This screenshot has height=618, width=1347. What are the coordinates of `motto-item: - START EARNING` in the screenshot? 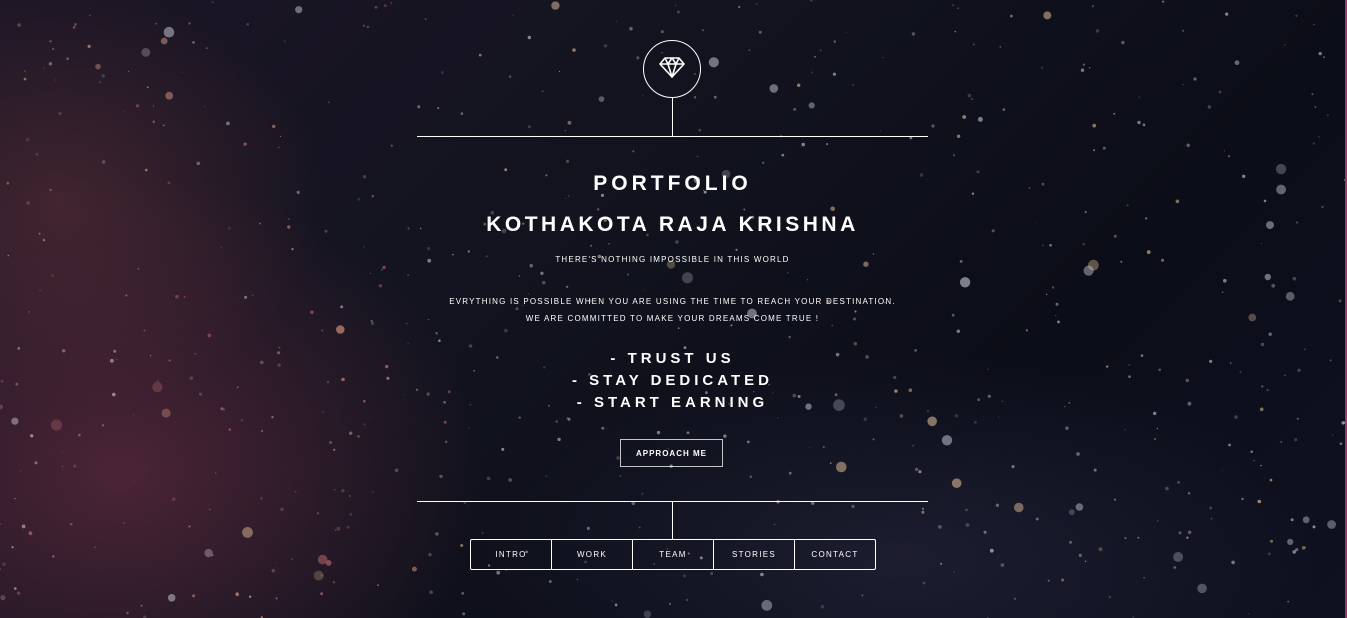 It's located at (672, 402).